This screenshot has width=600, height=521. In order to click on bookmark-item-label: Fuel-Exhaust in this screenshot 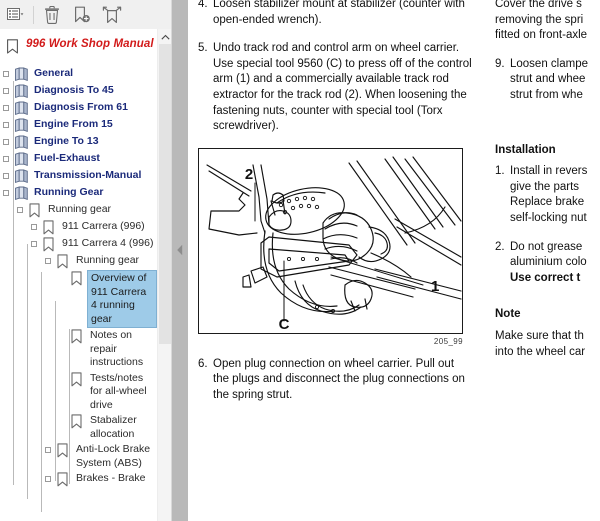, I will do `click(67, 158)`.